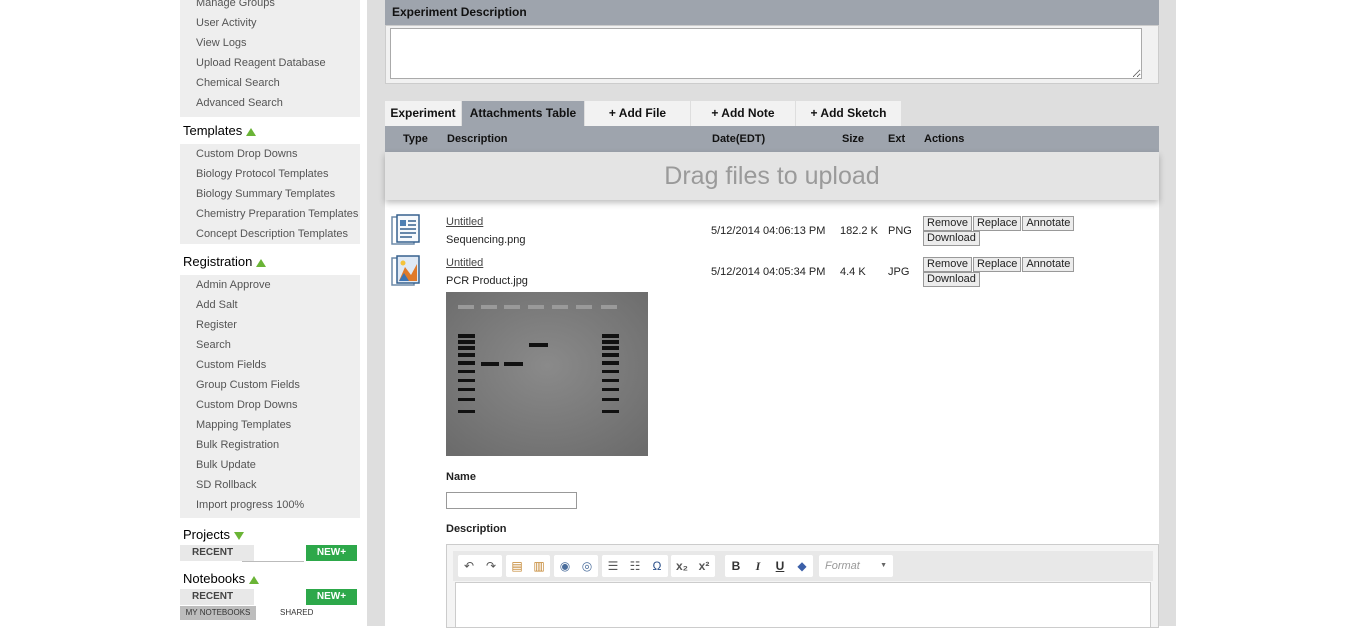 The width and height of the screenshot is (1349, 628). Describe the element at coordinates (766, 53) in the screenshot. I see `experiment-description-textarea` at that location.